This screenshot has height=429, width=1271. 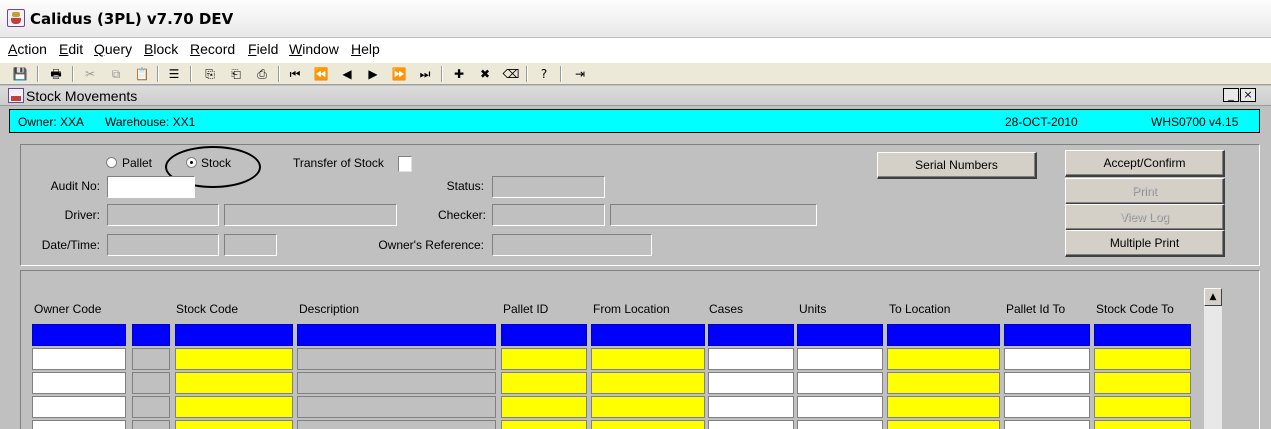 I want to click on menu-field: Field, so click(x=263, y=49).